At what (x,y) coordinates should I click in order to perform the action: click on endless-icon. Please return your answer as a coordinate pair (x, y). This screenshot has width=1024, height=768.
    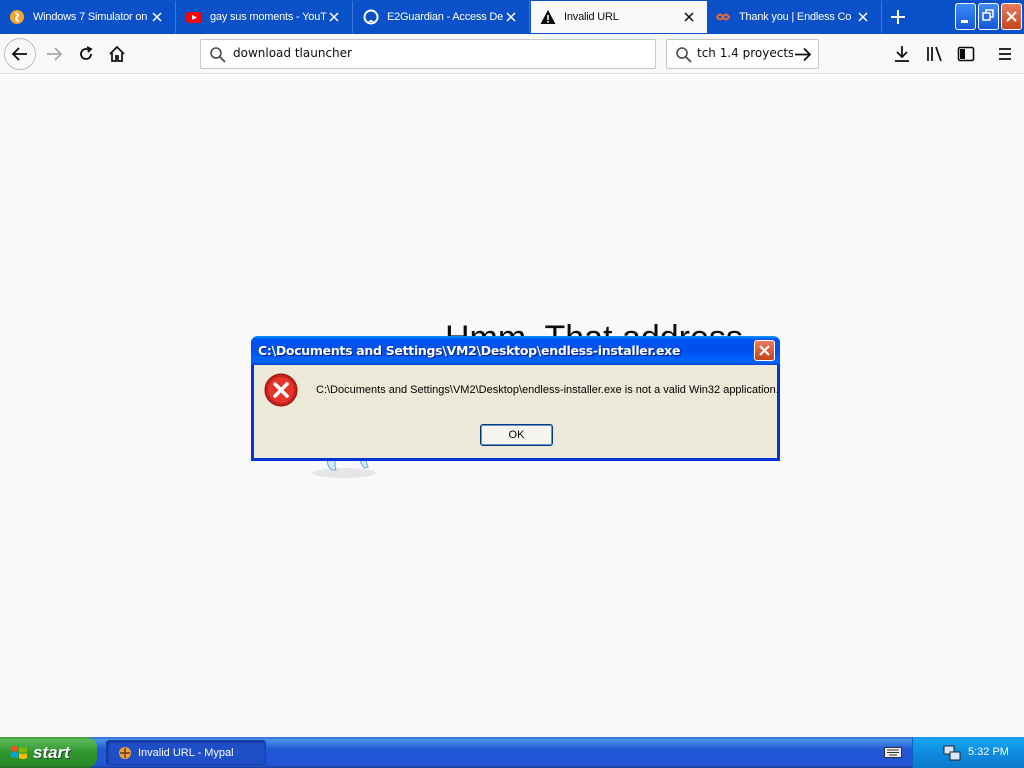
    Looking at the image, I should click on (723, 17).